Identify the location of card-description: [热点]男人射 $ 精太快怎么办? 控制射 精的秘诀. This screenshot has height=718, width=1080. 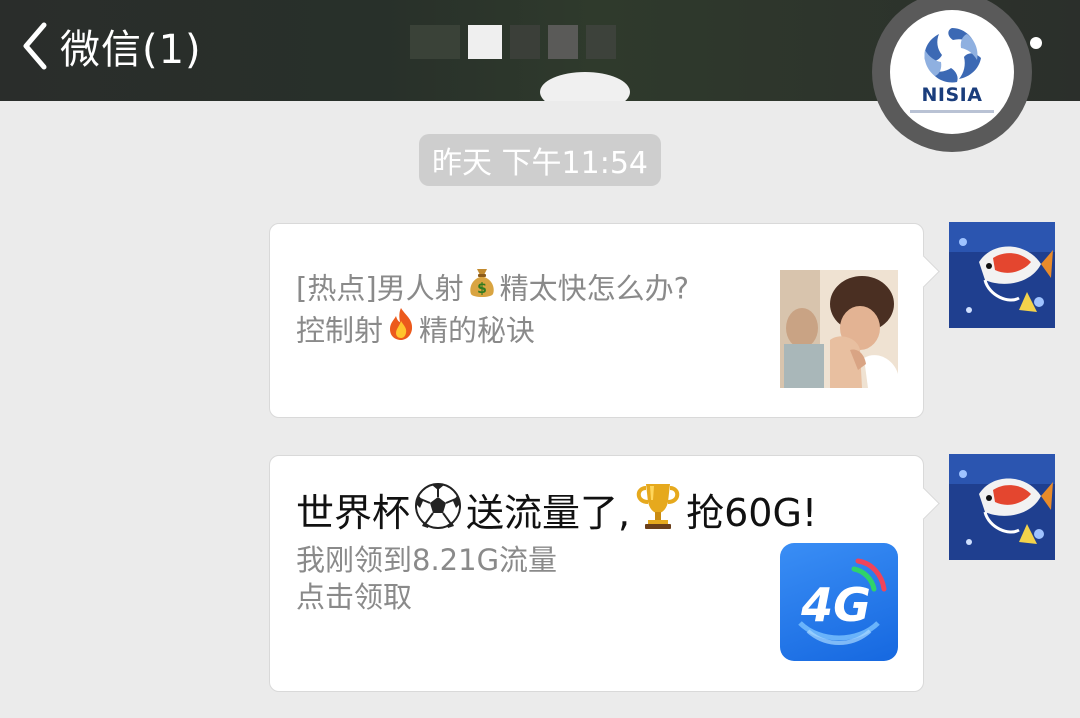
(526, 311).